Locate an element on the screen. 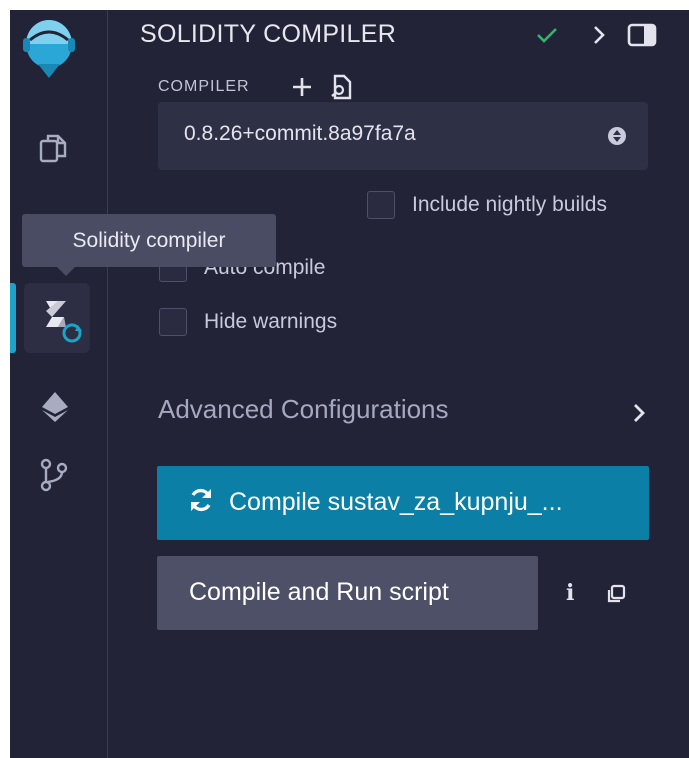  sidebar-item-solidity-compiler is located at coordinates (57, 318).